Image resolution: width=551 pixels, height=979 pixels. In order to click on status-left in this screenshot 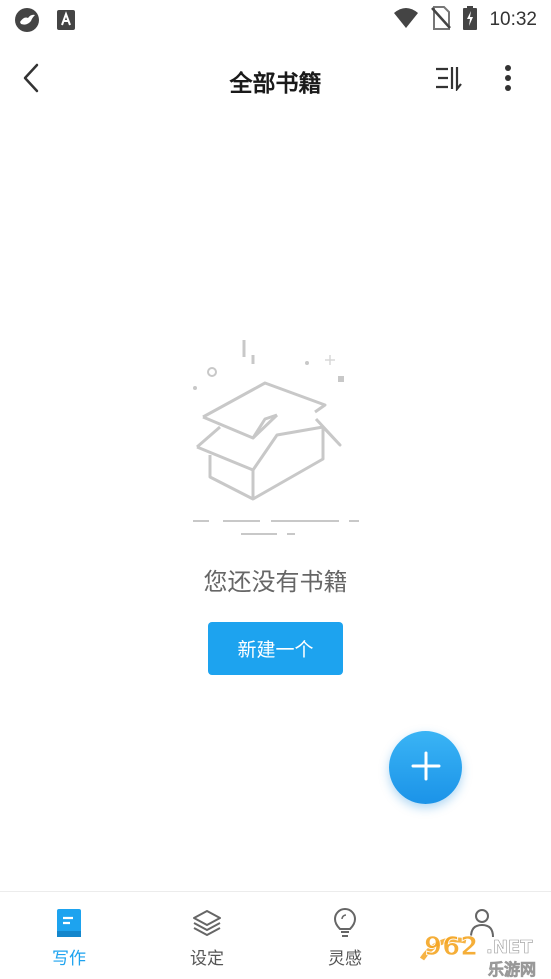, I will do `click(45, 22)`.